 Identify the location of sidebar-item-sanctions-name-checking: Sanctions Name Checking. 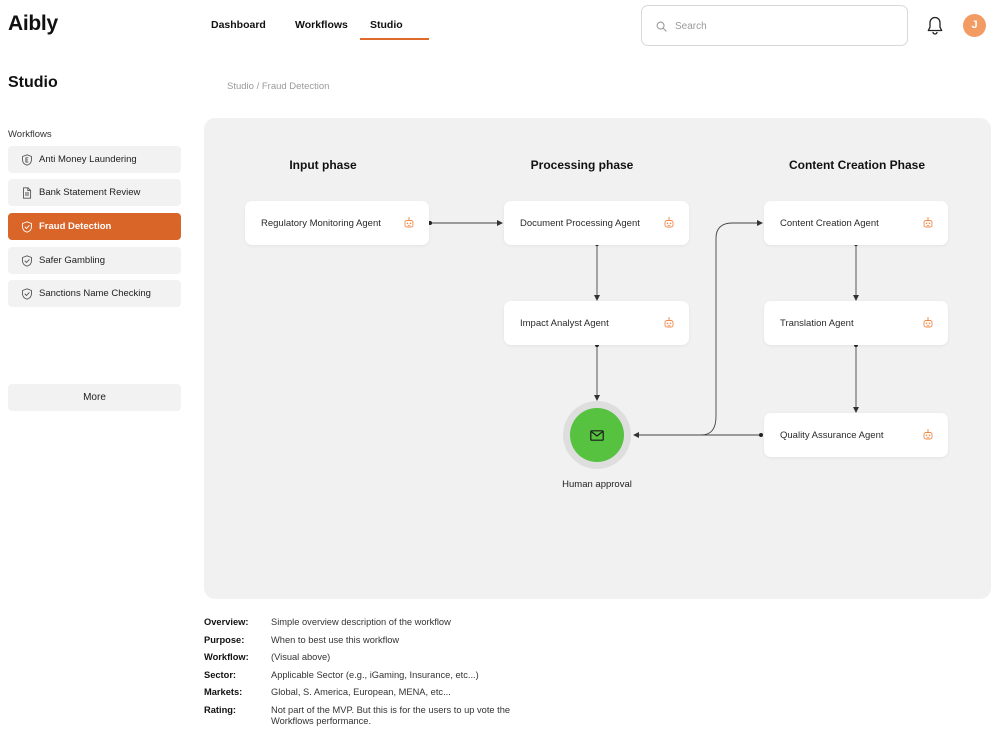
(94, 293).